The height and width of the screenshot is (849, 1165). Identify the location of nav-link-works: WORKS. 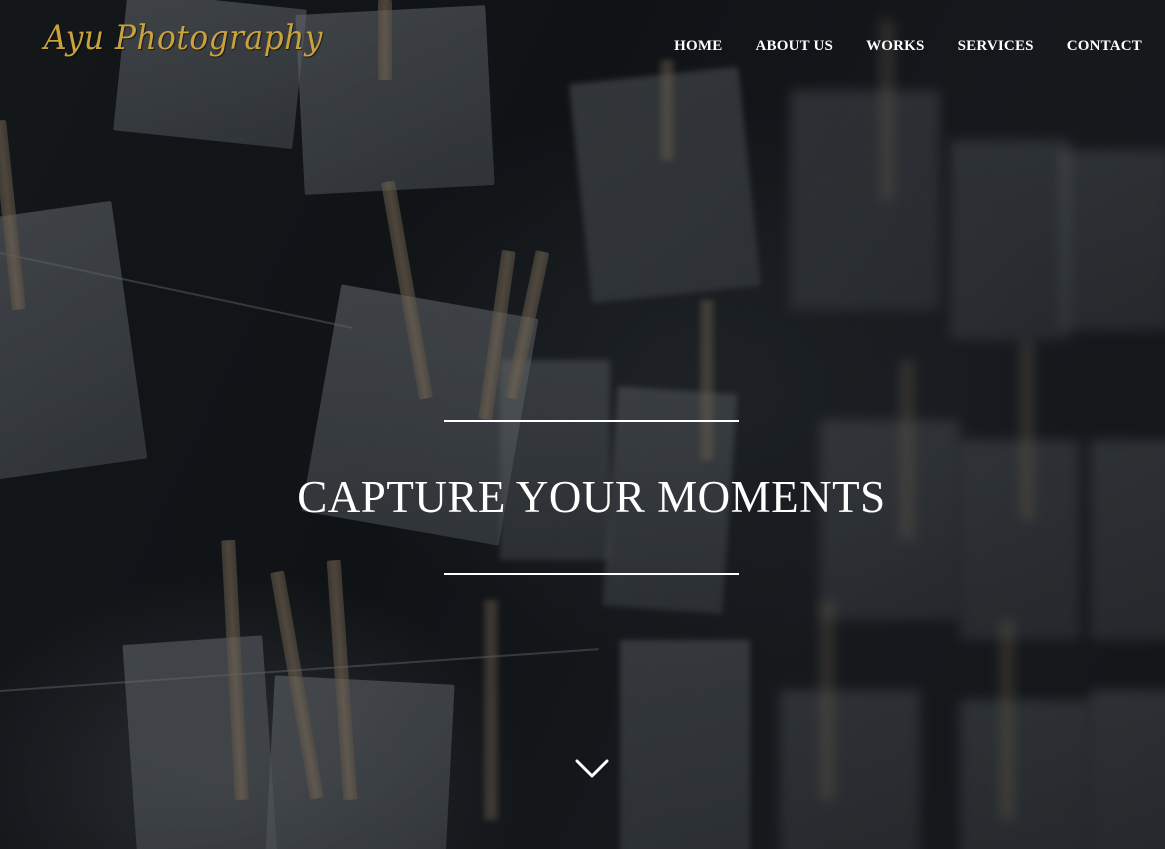
(895, 46).